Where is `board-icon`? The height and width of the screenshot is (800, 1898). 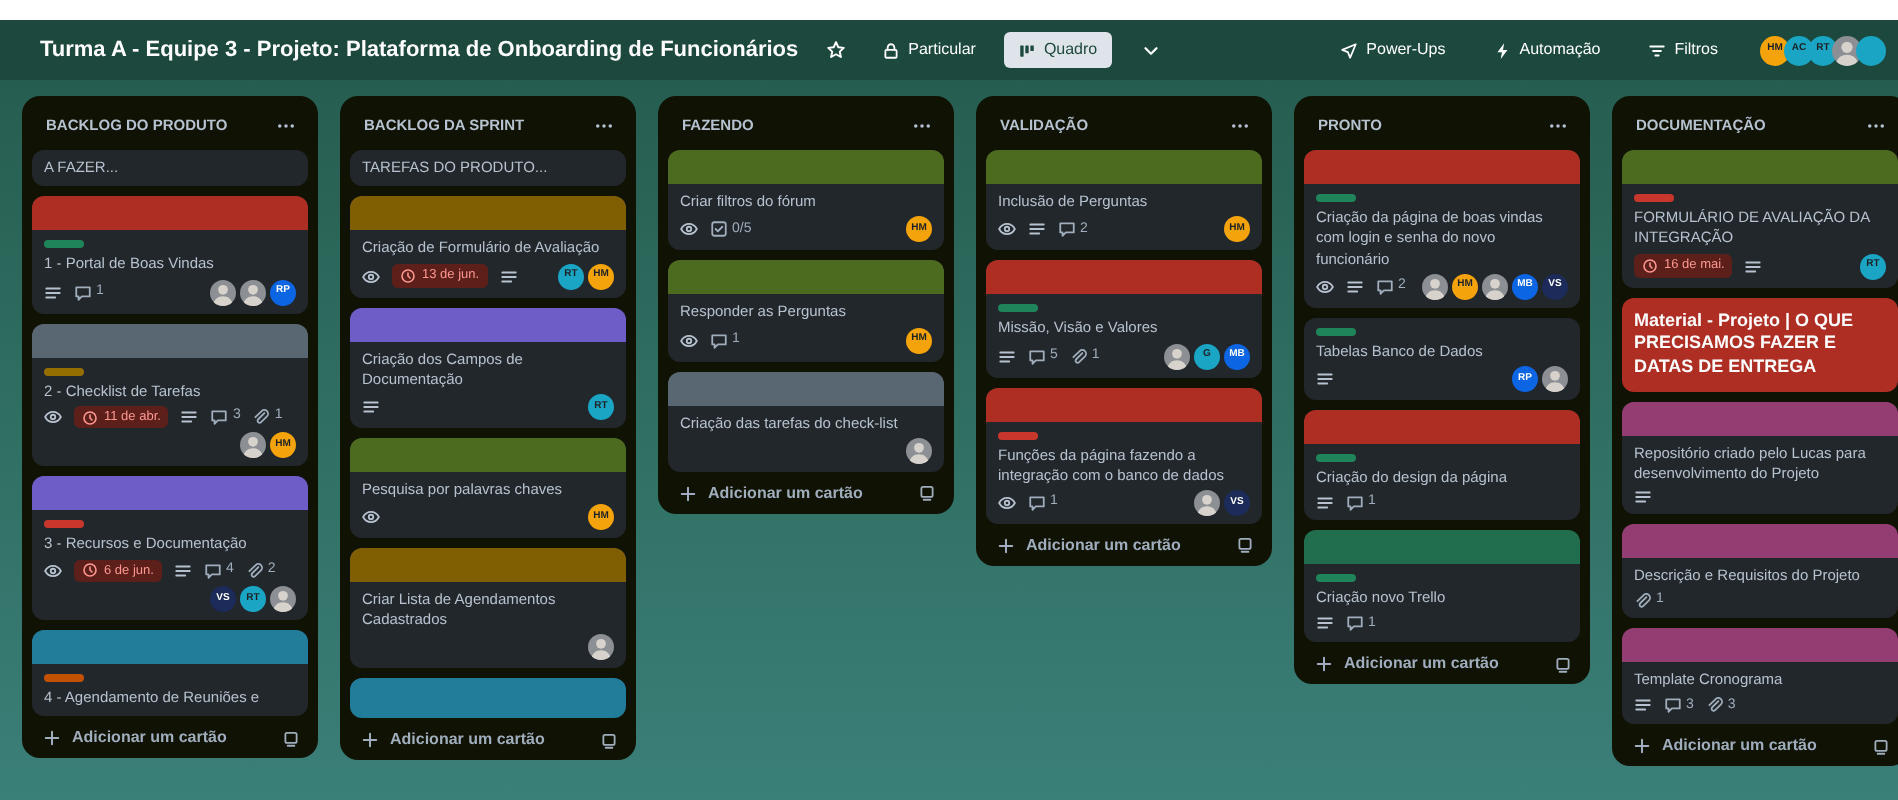
board-icon is located at coordinates (1026, 50).